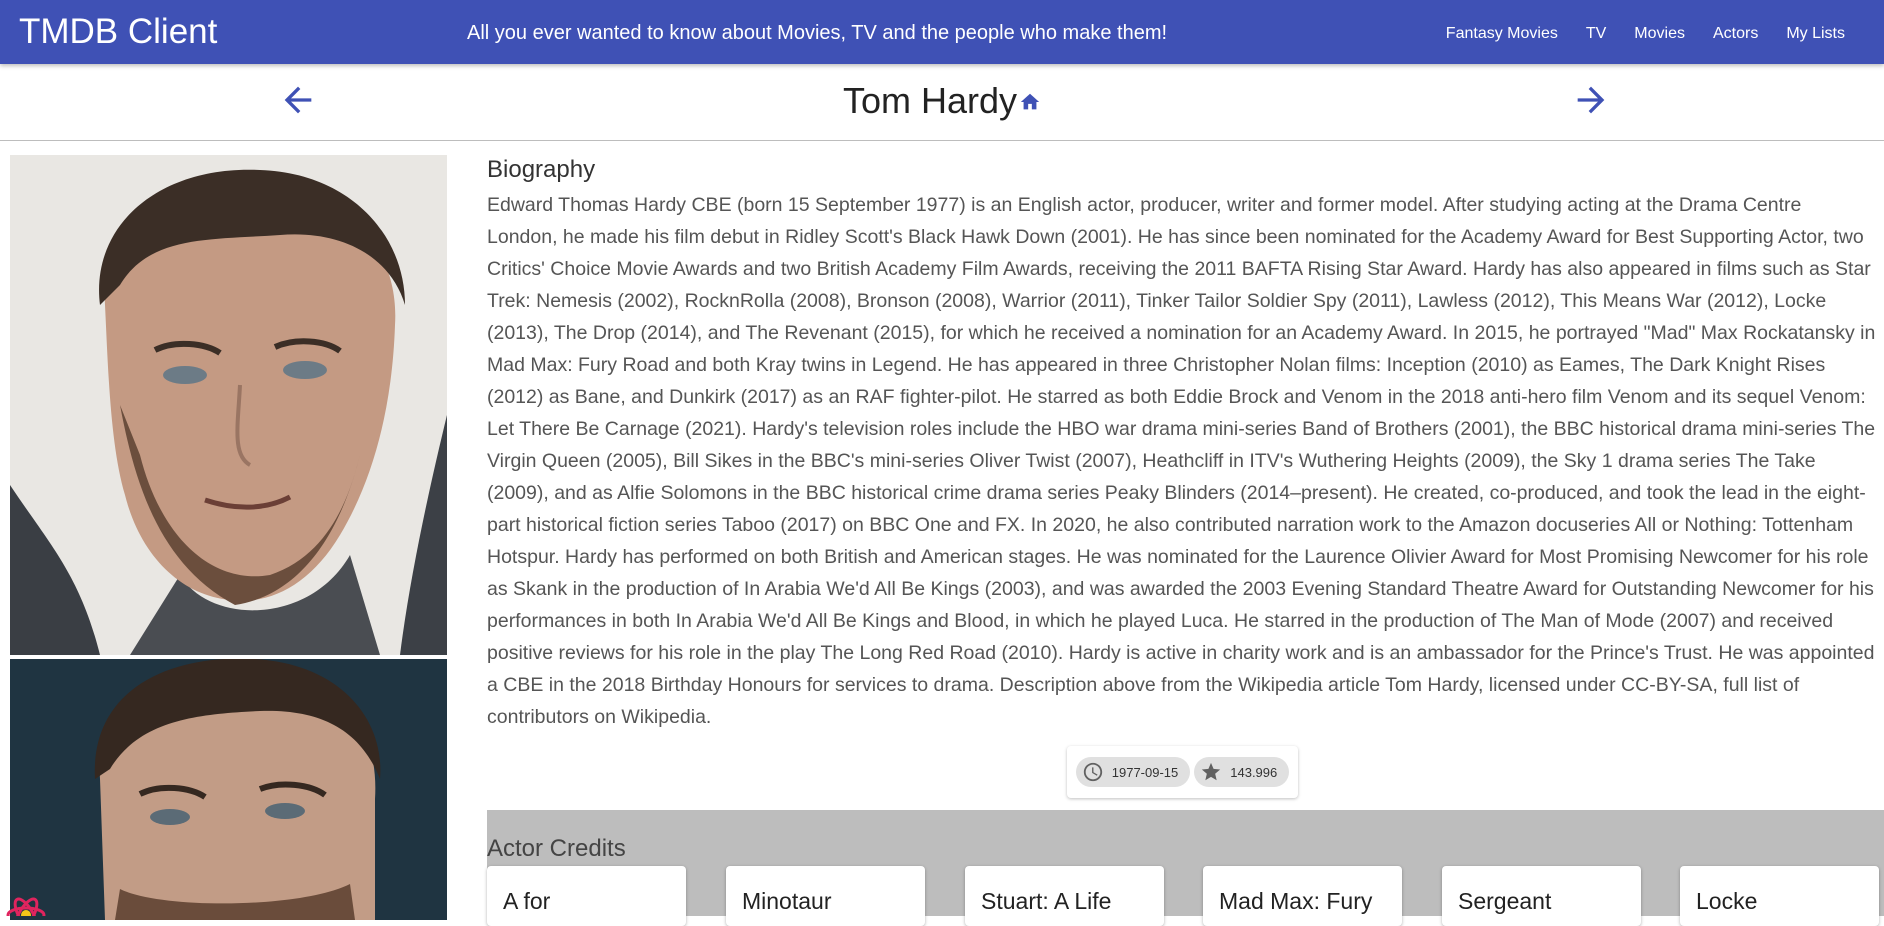  Describe the element at coordinates (1145, 772) in the screenshot. I see `birthday-value: 1977-09-15` at that location.